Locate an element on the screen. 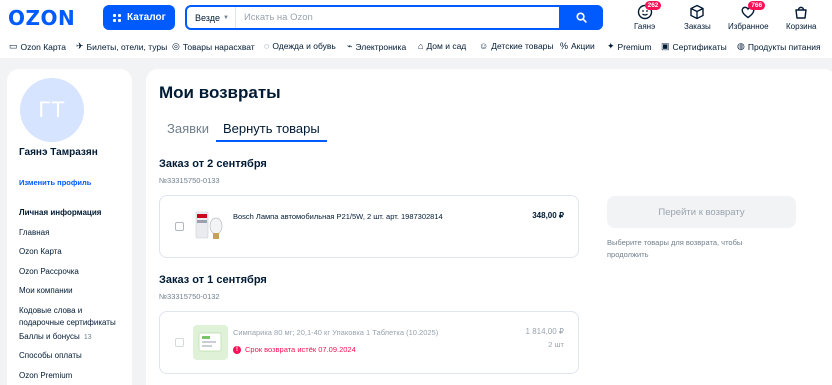 The height and width of the screenshot is (385, 832). sidebar-item-premium: Ozon Premium is located at coordinates (74, 377).